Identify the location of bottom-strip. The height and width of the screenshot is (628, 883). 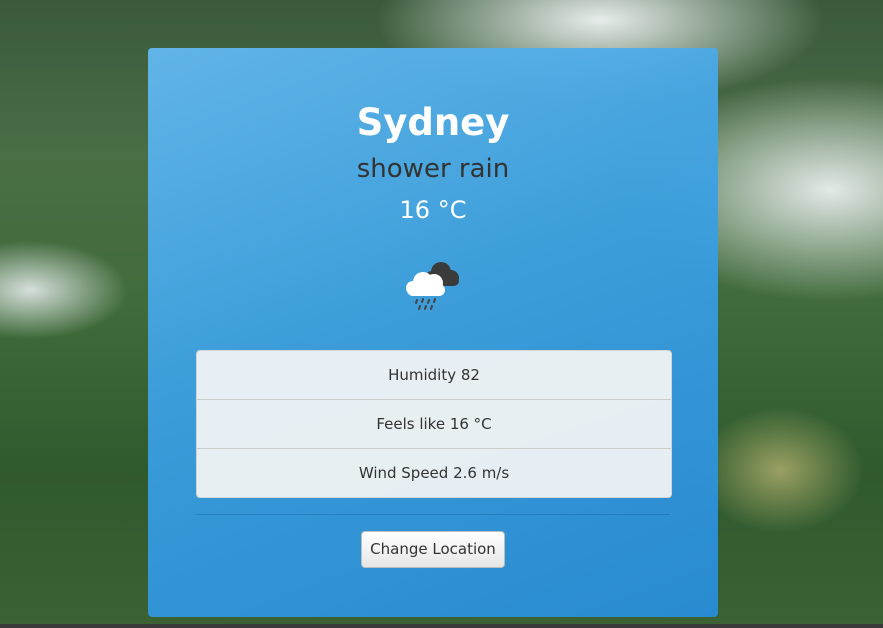
(441, 626).